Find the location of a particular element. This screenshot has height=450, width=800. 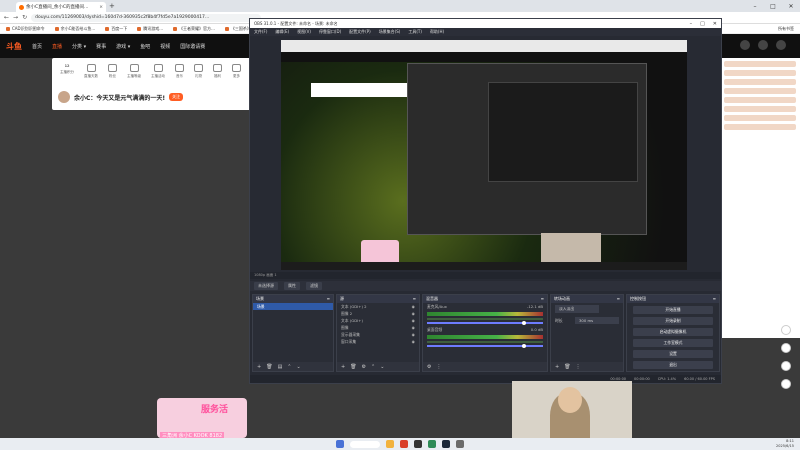

maximize-icon: □ is located at coordinates (773, 6).